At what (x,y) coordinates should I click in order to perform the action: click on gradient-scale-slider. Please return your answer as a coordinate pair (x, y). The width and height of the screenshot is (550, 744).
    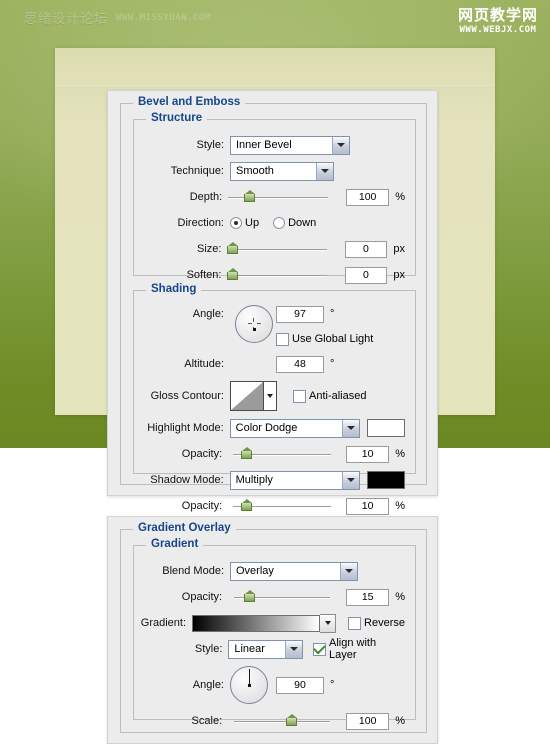
    Looking at the image, I should click on (282, 721).